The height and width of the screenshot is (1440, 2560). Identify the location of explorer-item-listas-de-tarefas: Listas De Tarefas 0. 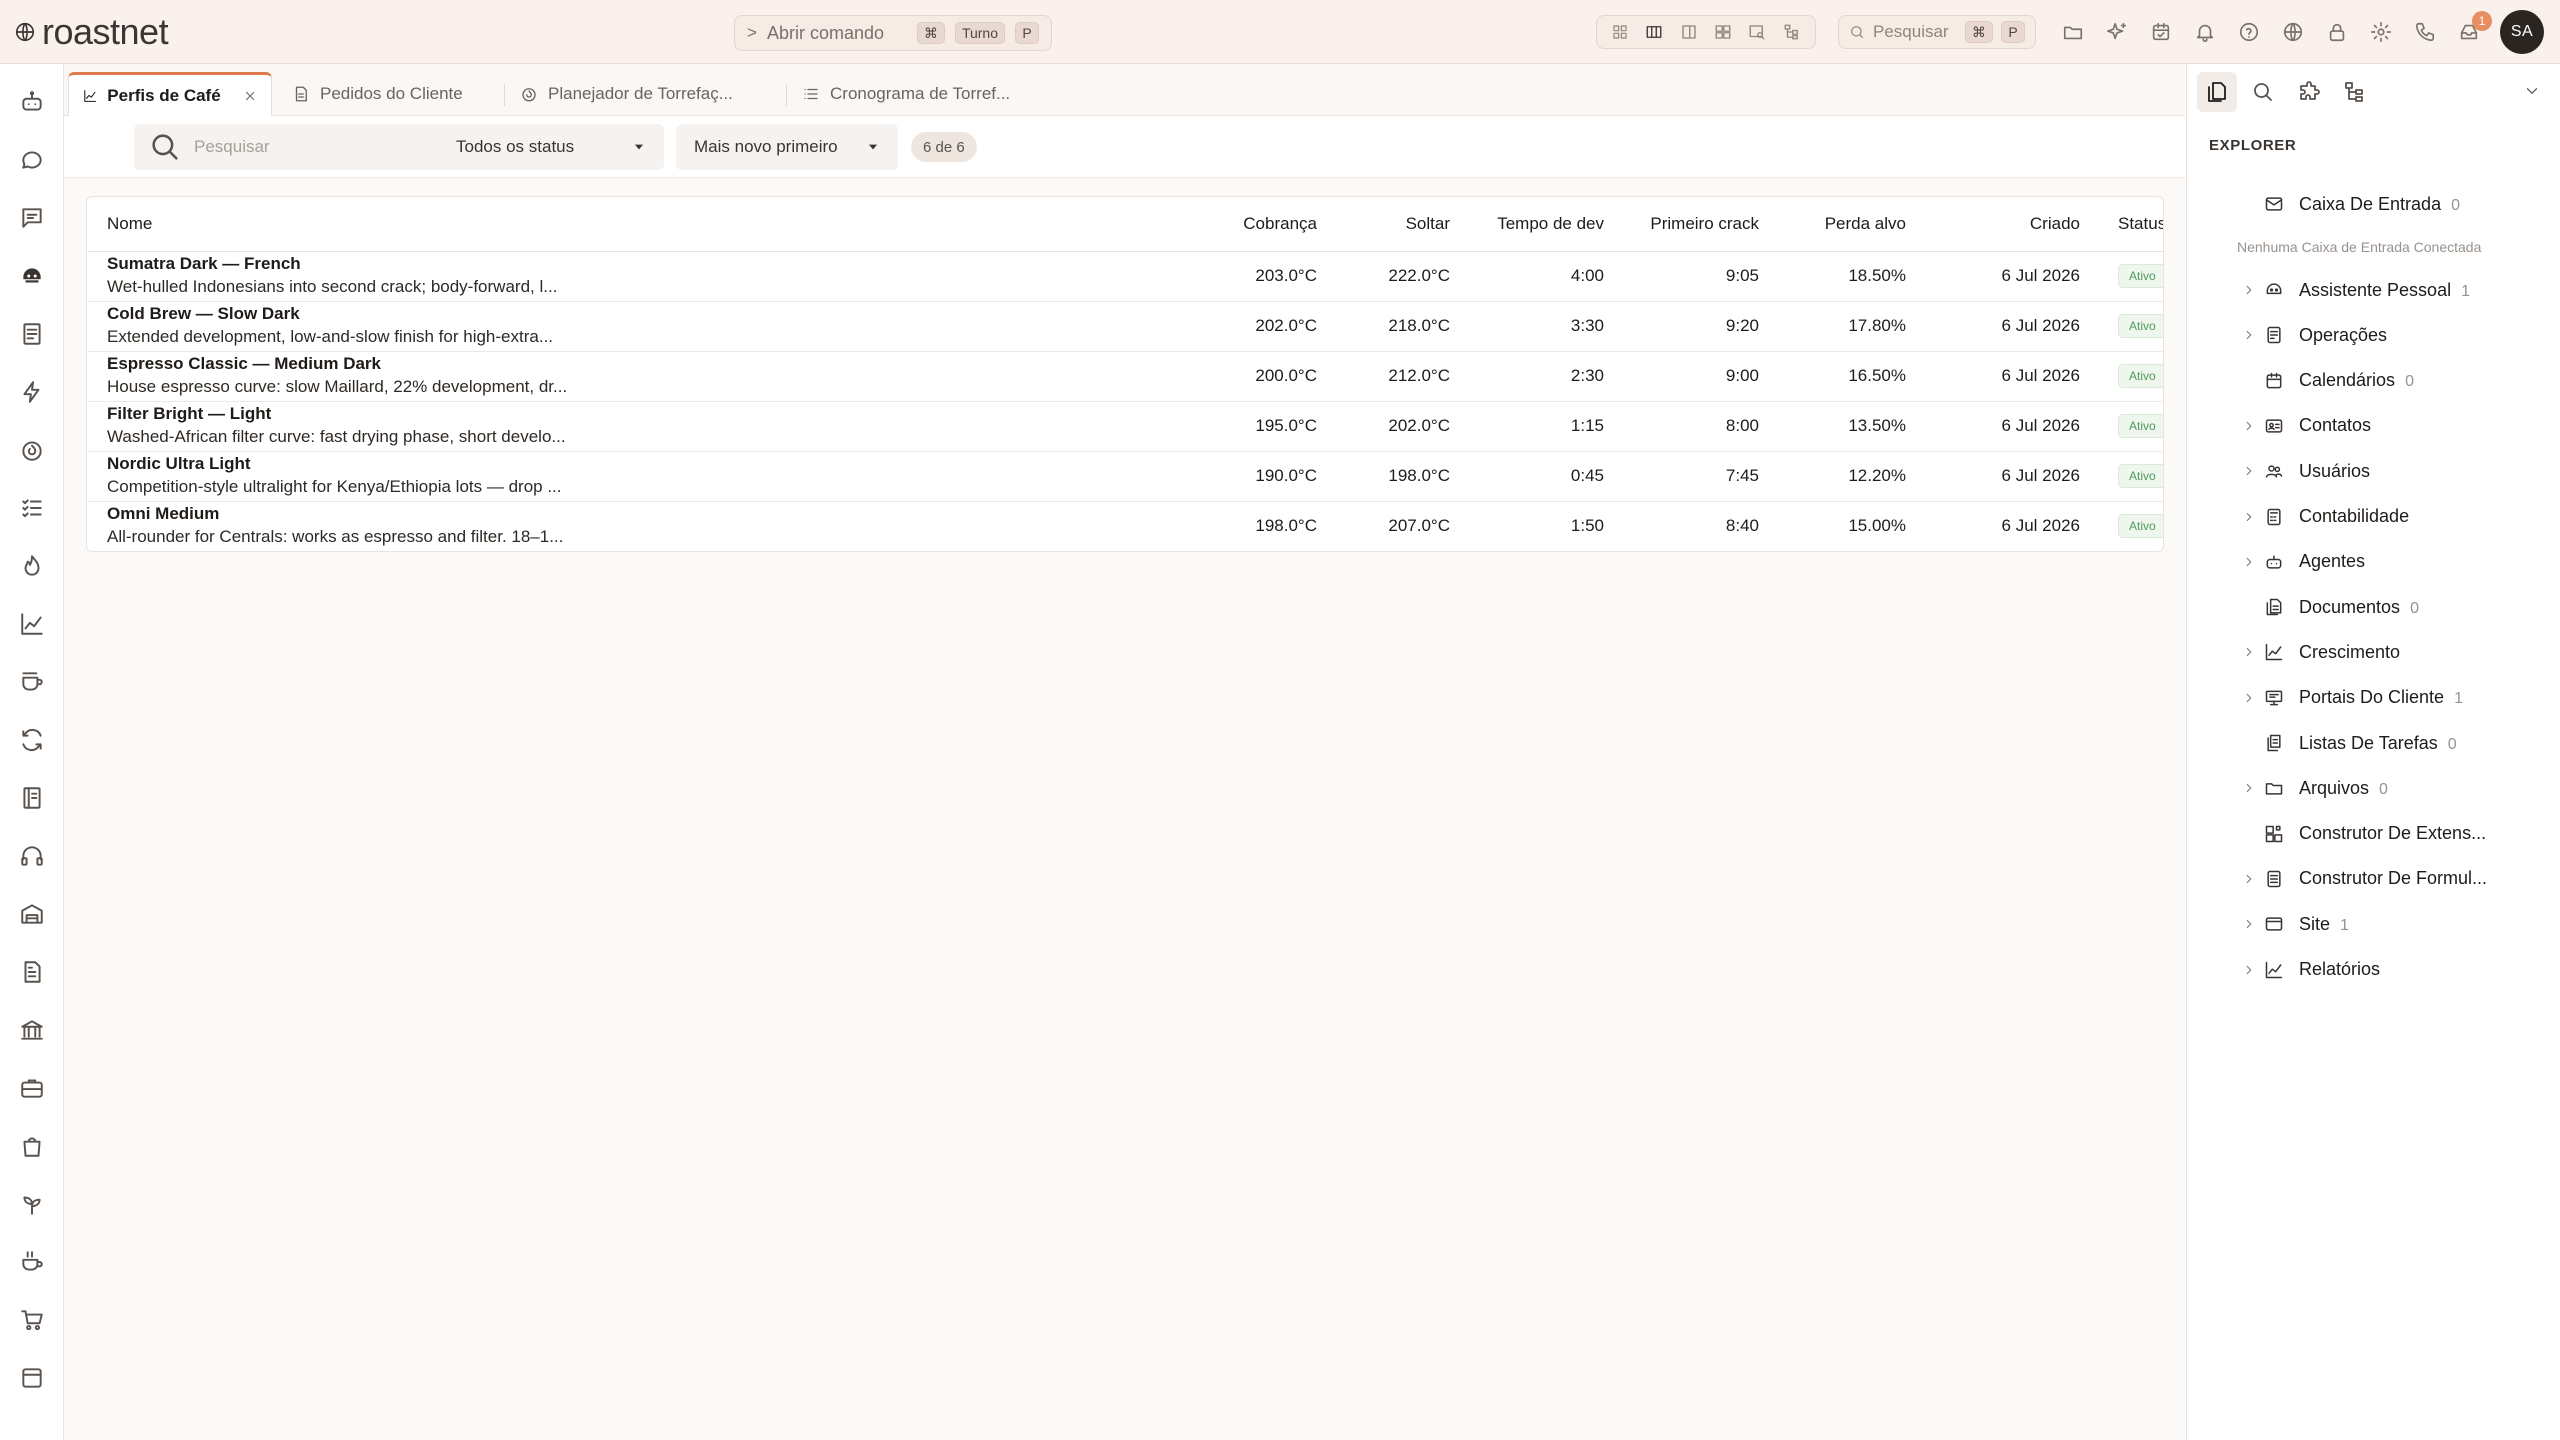
(2373, 743).